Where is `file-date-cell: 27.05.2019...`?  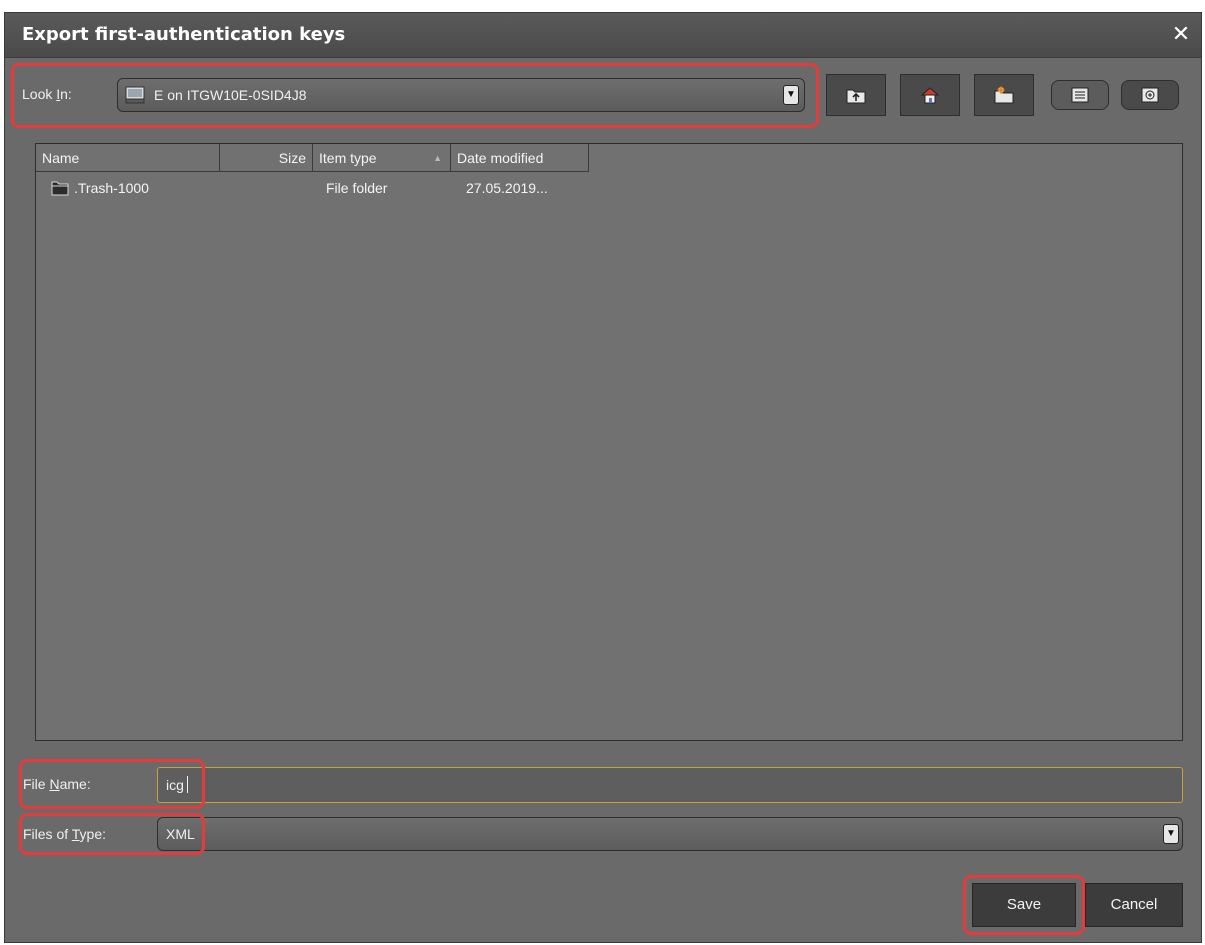 file-date-cell: 27.05.2019... is located at coordinates (507, 188).